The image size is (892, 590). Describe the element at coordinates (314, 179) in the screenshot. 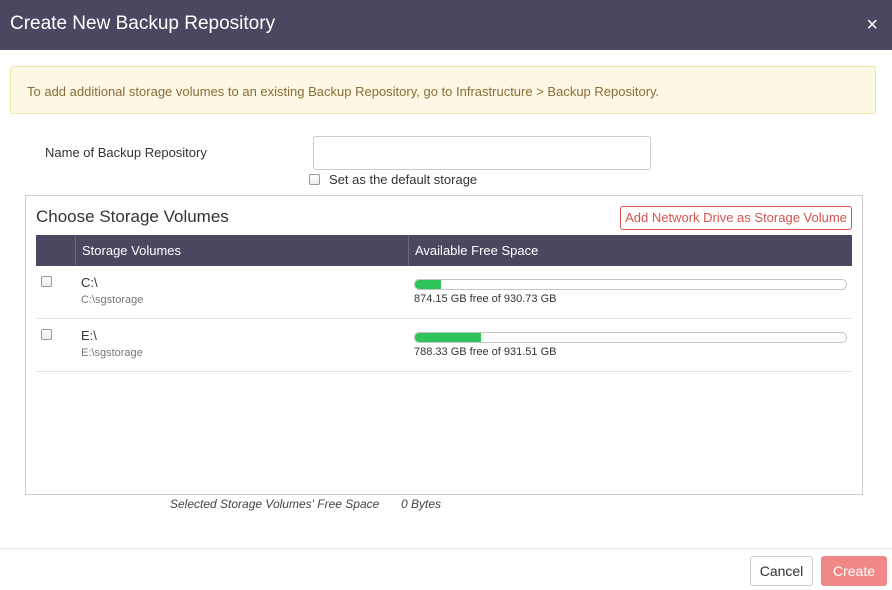

I see `default-storage-checkbox` at that location.